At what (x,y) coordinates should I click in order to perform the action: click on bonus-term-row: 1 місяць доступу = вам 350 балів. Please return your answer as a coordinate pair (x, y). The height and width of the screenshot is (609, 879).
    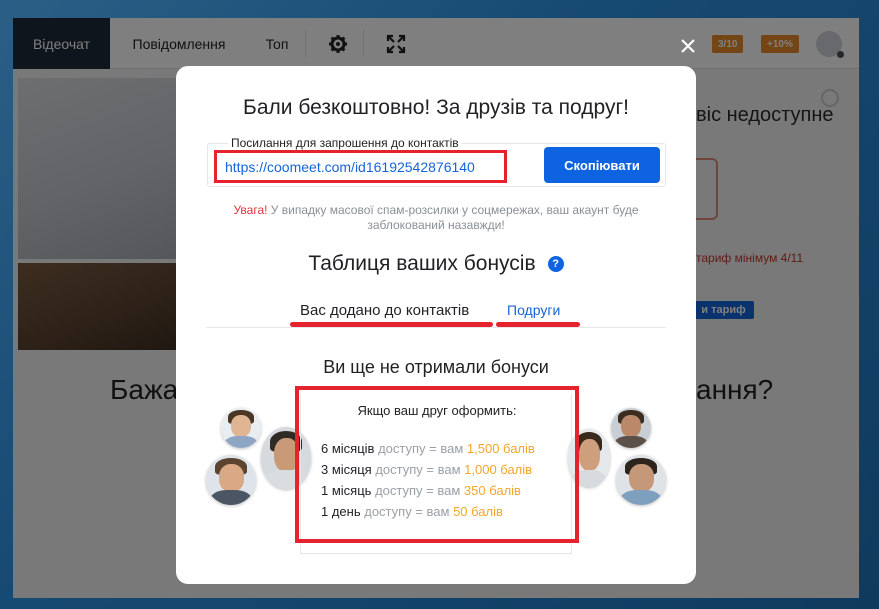
    Looking at the image, I should click on (421, 490).